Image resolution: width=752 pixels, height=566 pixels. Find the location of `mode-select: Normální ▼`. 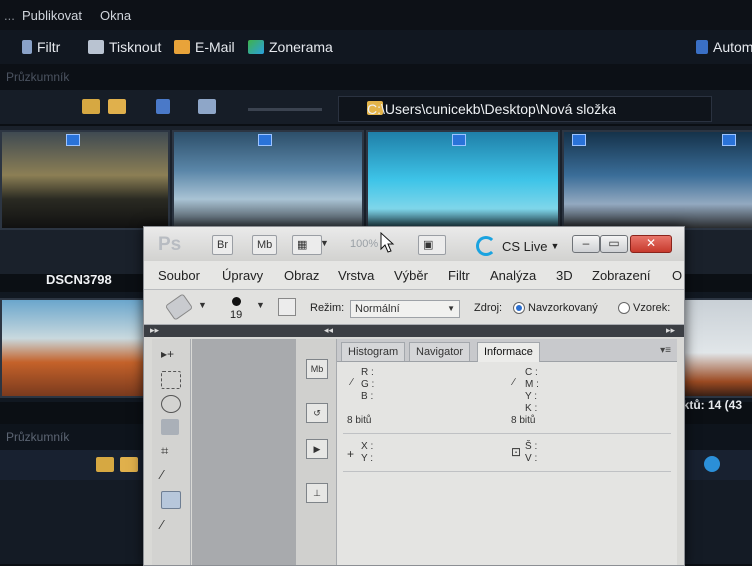

mode-select: Normální ▼ is located at coordinates (405, 309).